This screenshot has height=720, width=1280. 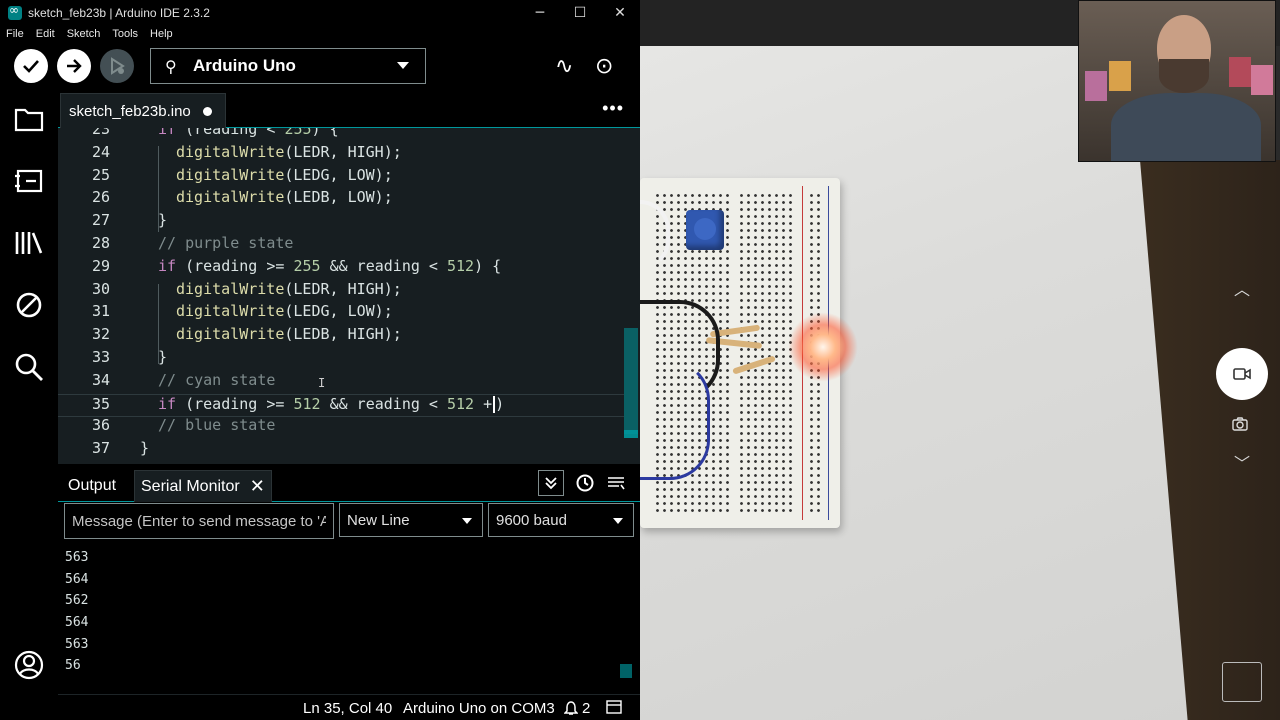 I want to click on arrow-right-icon, so click(x=74, y=66).